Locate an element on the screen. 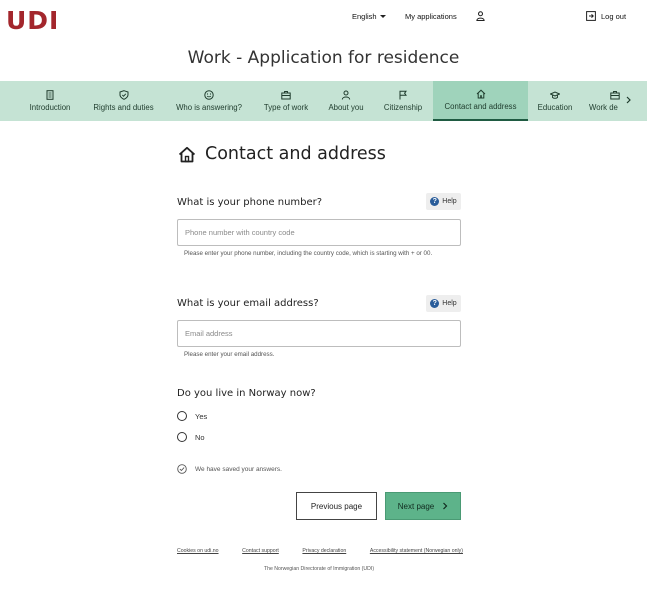 This screenshot has width=647, height=593. flag-icon is located at coordinates (403, 95).